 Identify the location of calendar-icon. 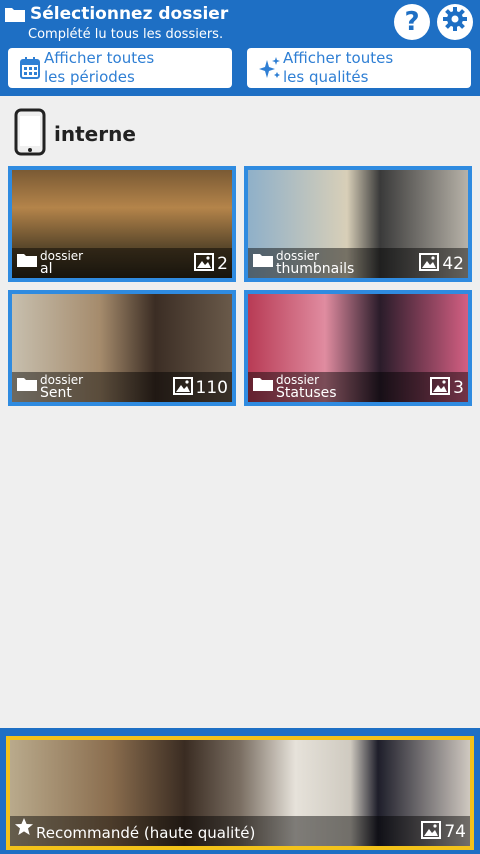
(30, 70).